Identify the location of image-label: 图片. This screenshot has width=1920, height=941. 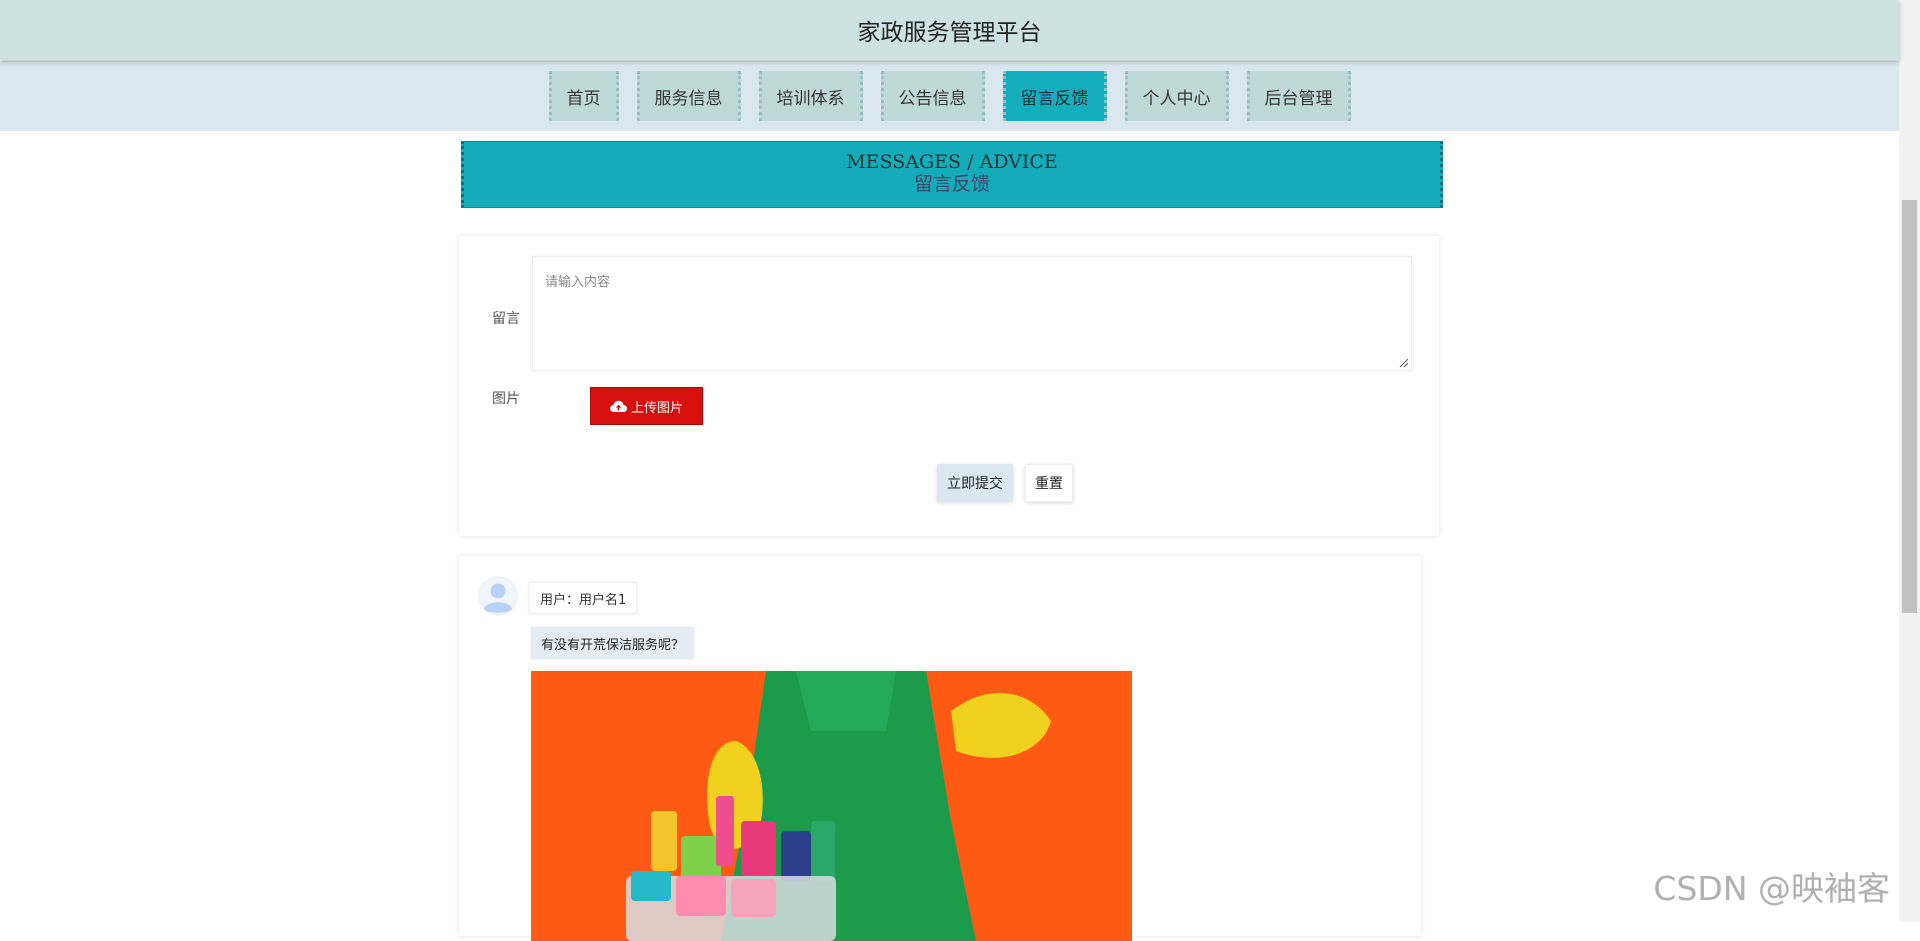
(506, 399).